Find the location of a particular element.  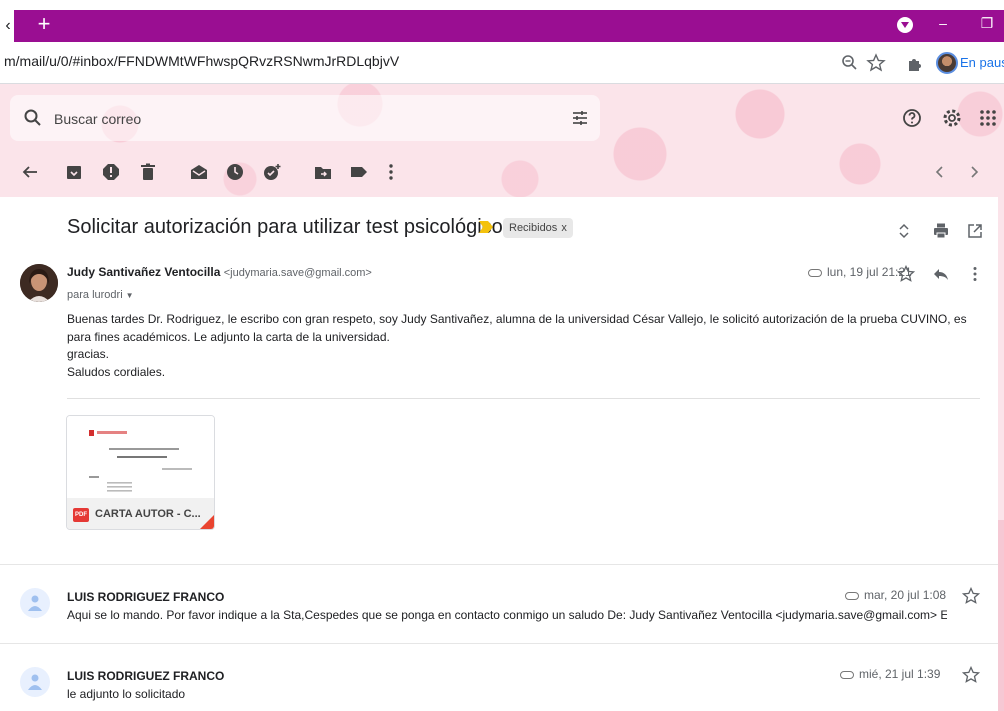

browser-tab-strip: ‹ + – ❐ is located at coordinates (502, 21).